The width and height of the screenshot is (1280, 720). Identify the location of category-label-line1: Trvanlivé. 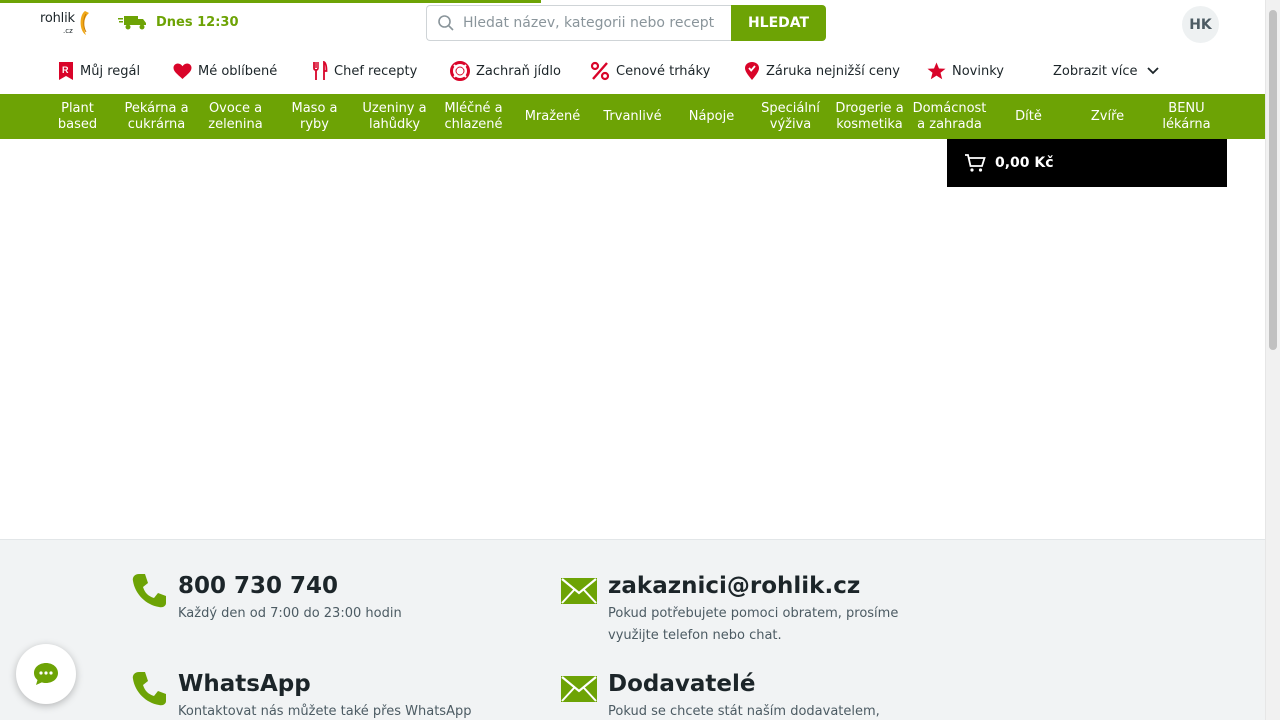
(632, 116).